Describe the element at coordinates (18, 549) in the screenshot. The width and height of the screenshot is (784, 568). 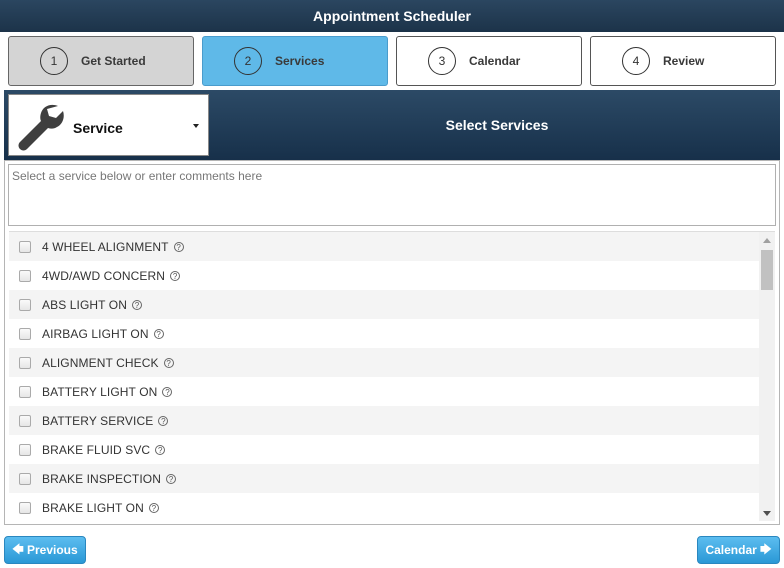
I see `arrow-left-icon: 🡄` at that location.